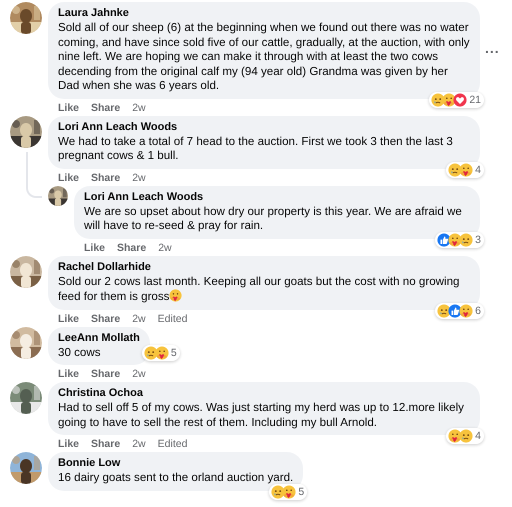  I want to click on comment-text: Had to sell off 5 of my cows. Was just starting my herd was up to 12.more likely going to have to sell the rest of them. Including my bull Arnold., so click(261, 415).